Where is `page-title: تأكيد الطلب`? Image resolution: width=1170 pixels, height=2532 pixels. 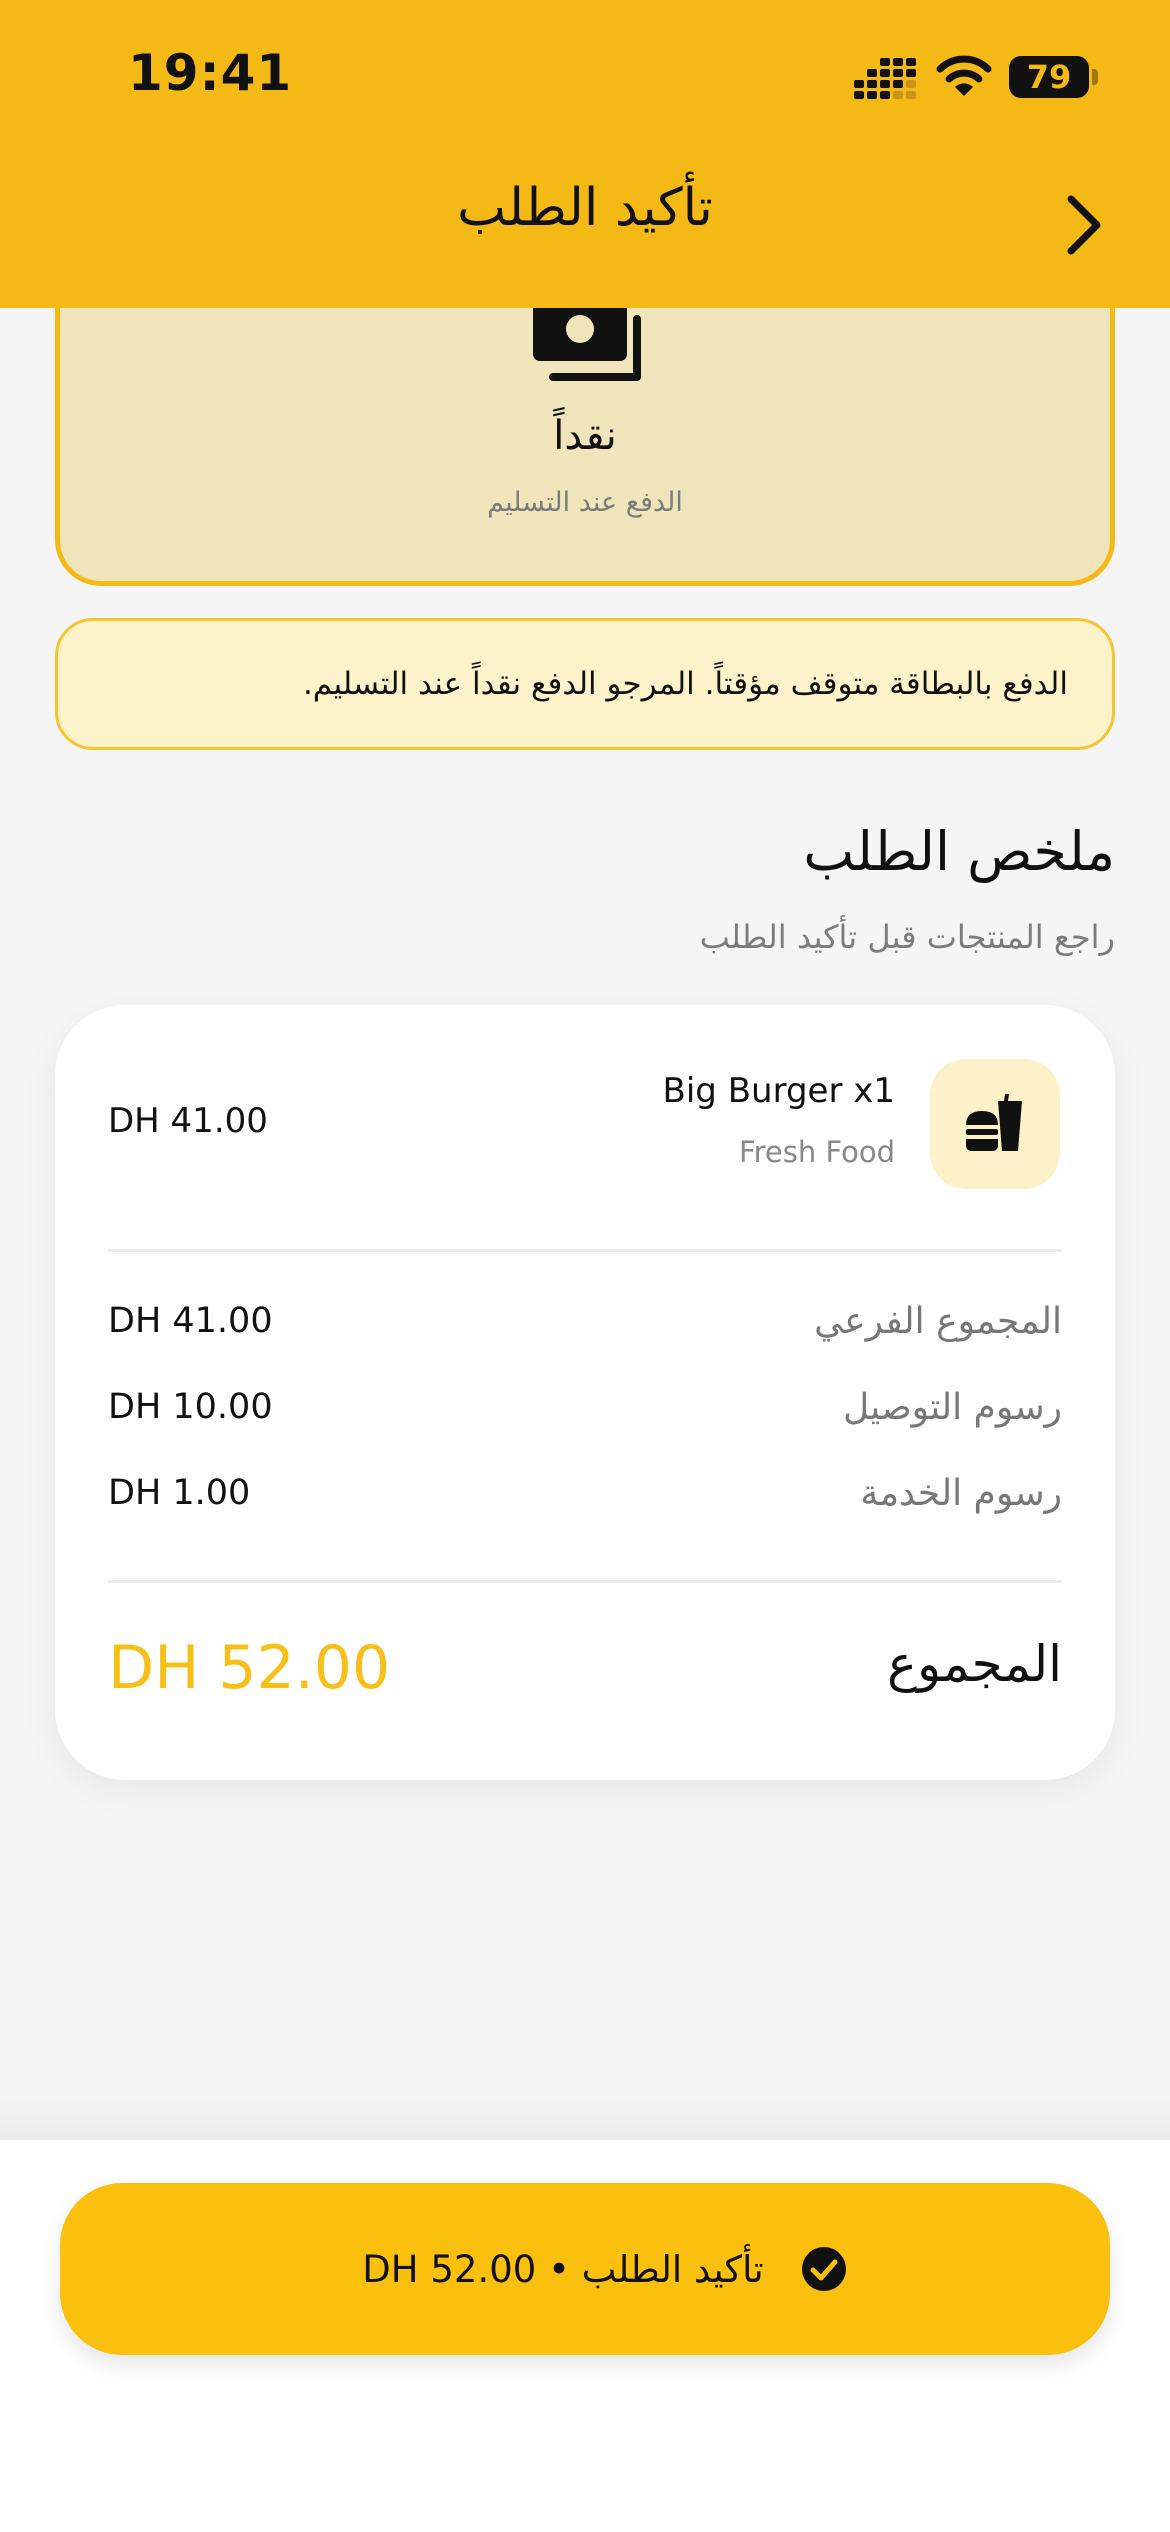 page-title: تأكيد الطلب is located at coordinates (585, 208).